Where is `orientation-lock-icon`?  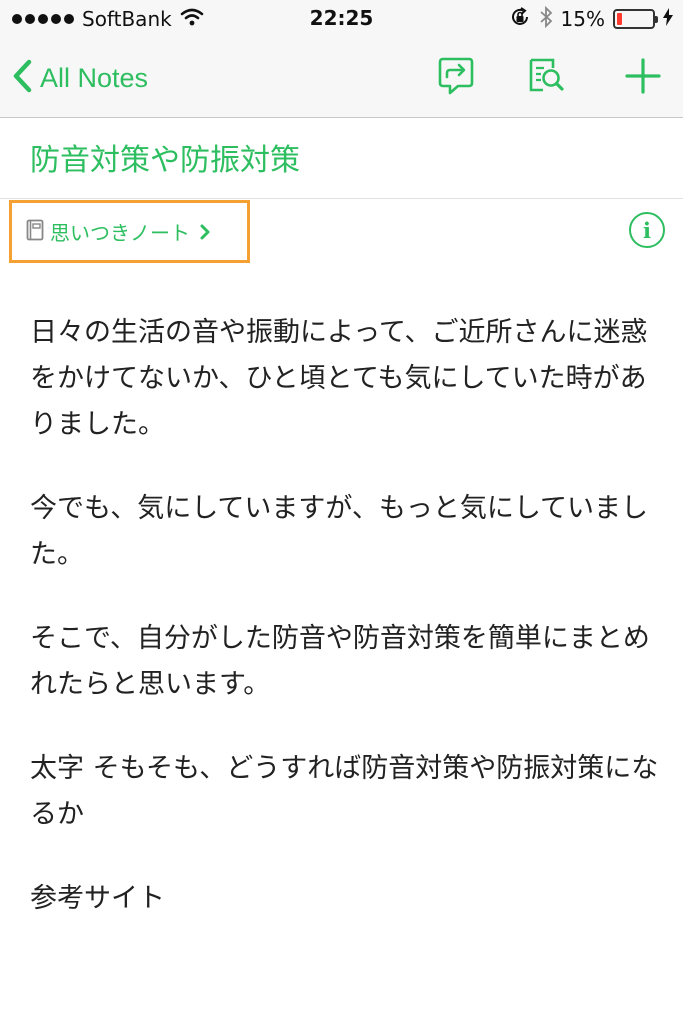
orientation-lock-icon is located at coordinates (520, 19).